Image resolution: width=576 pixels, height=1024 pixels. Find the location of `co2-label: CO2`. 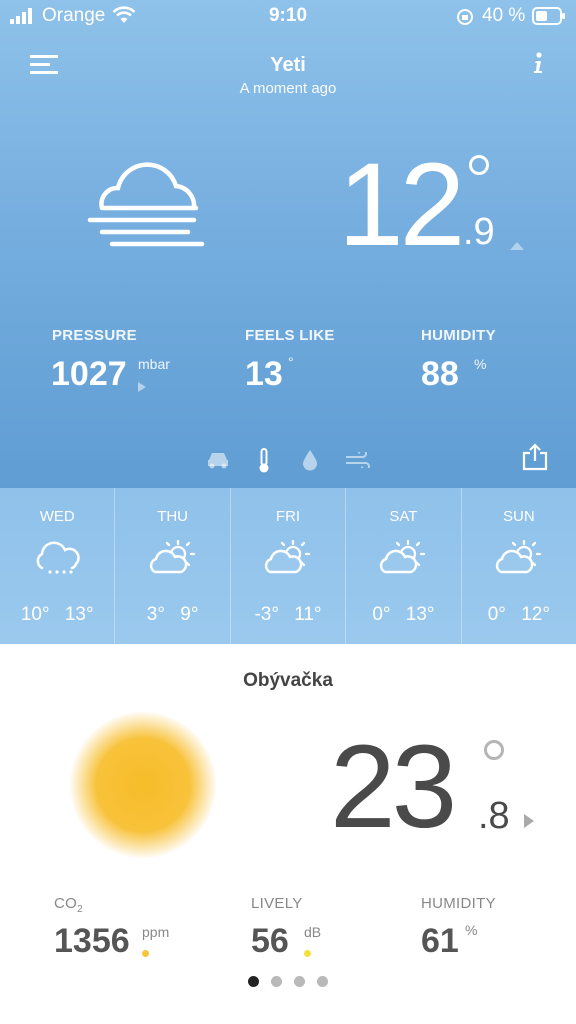

co2-label: CO2 is located at coordinates (68, 905).